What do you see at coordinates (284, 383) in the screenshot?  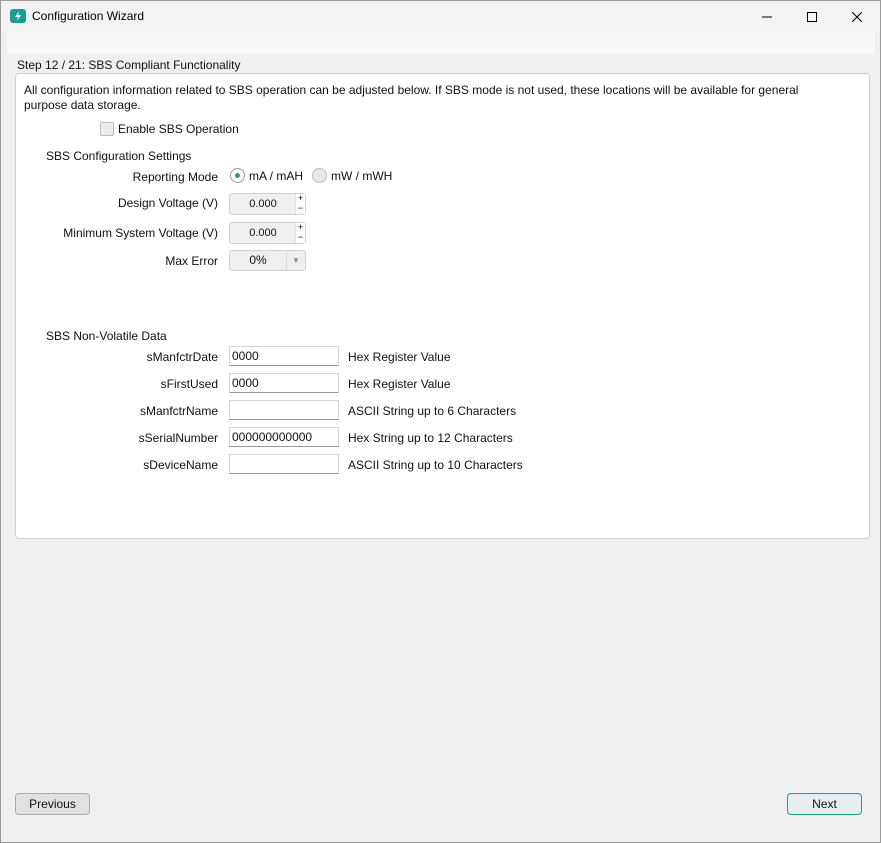 I see `sfirstused-input: 0000` at bounding box center [284, 383].